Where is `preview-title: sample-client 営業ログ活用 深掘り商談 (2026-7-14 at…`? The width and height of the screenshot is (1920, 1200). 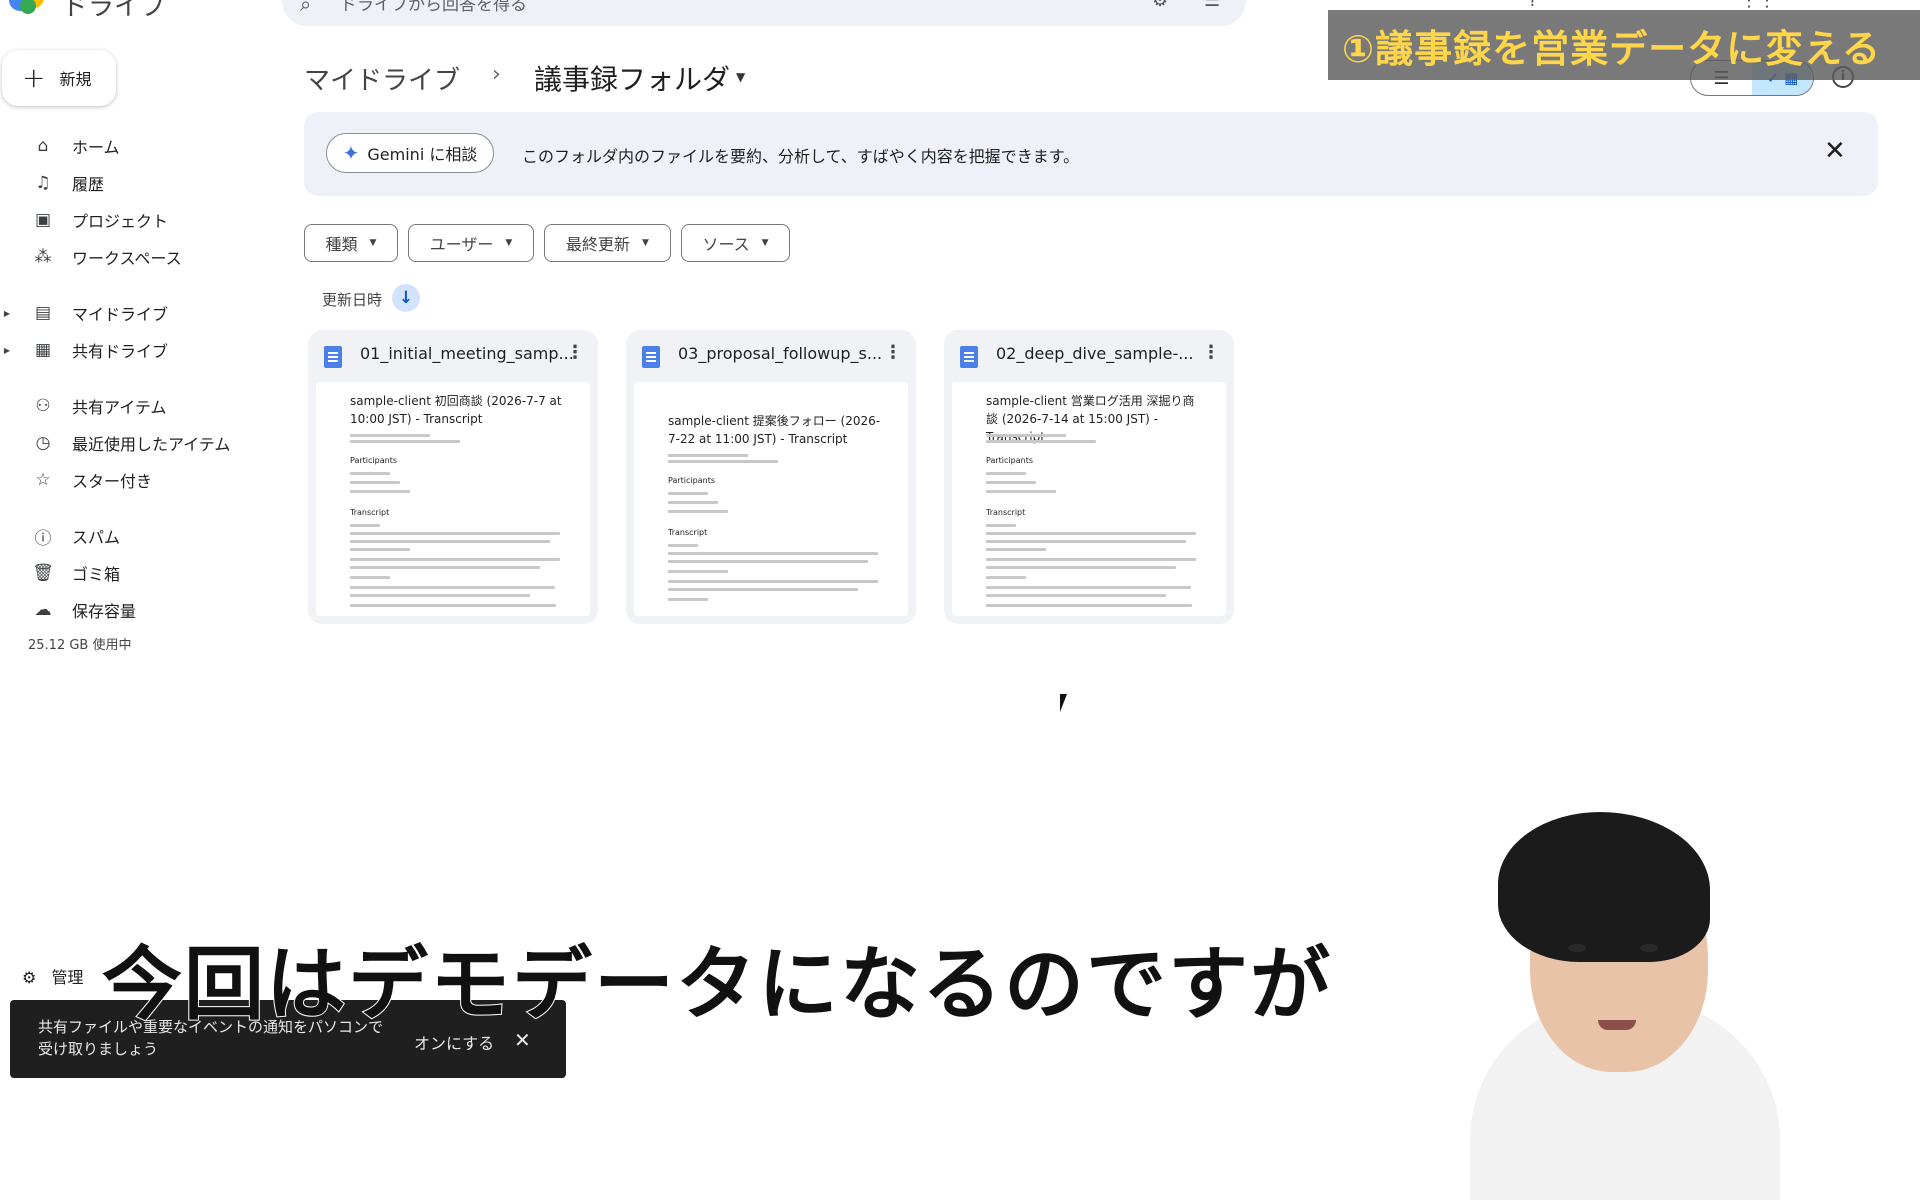 preview-title: sample-client 営業ログ活用 深掘り商談 (2026-7-14 at… is located at coordinates (1090, 419).